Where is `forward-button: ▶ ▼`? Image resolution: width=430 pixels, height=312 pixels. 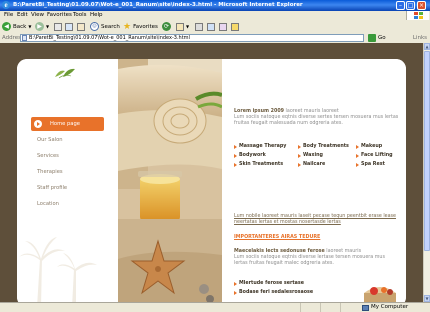
forward-button: ▶ ▼ is located at coordinates (42, 26).